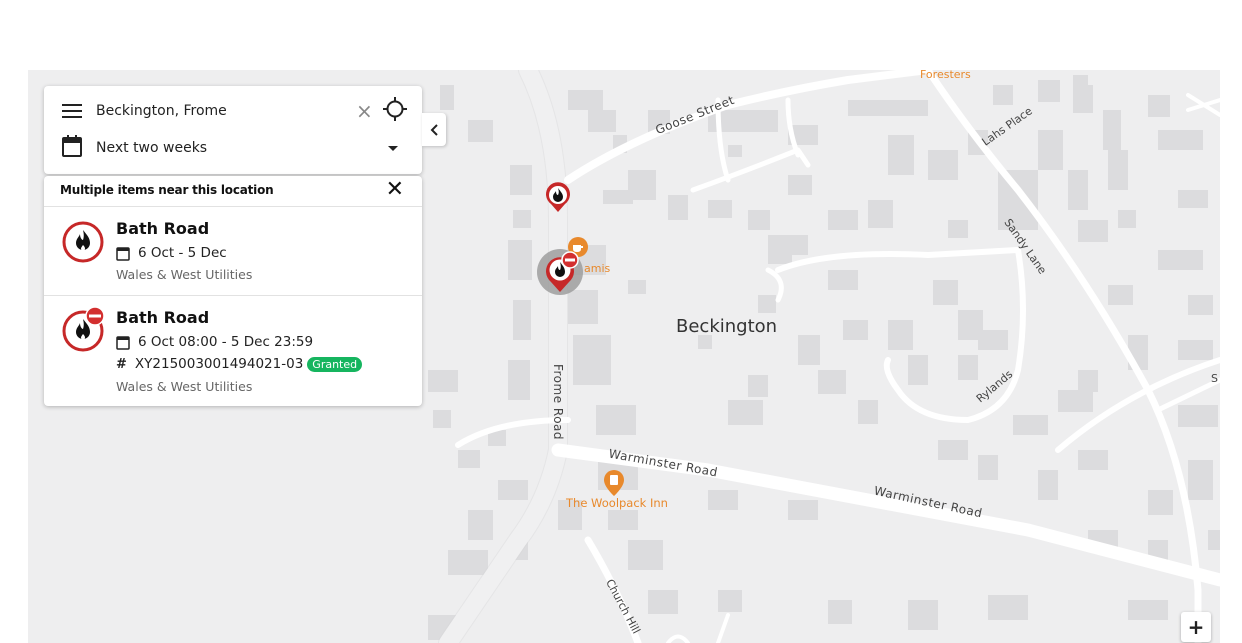 This screenshot has height=643, width=1242. I want to click on poi-label-pub: The Woolpack Inn, so click(617, 503).